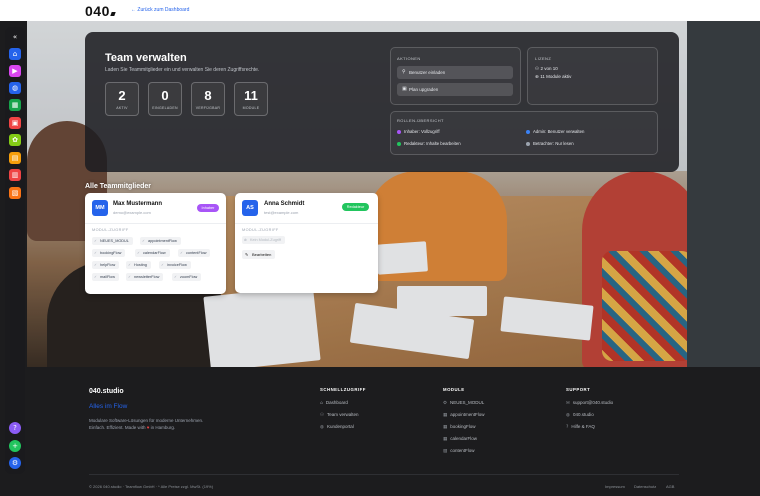  What do you see at coordinates (132, 212) in the screenshot?
I see `member-email: demo@example.com` at bounding box center [132, 212].